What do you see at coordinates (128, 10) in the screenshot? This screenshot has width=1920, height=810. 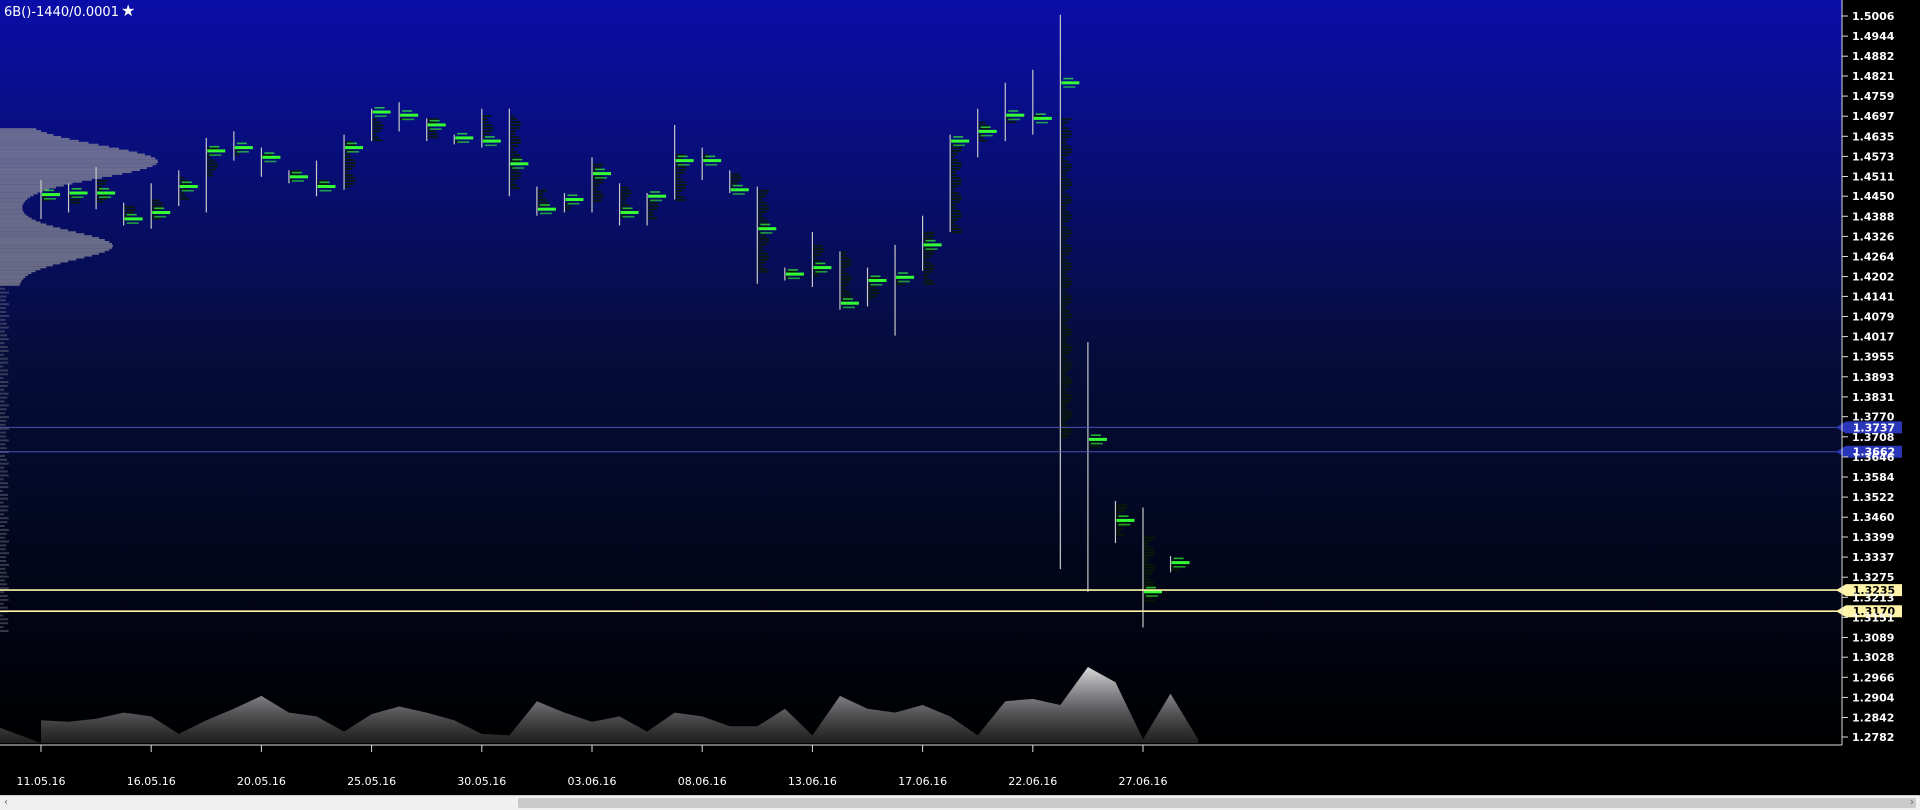 I see `star-icon: ★` at bounding box center [128, 10].